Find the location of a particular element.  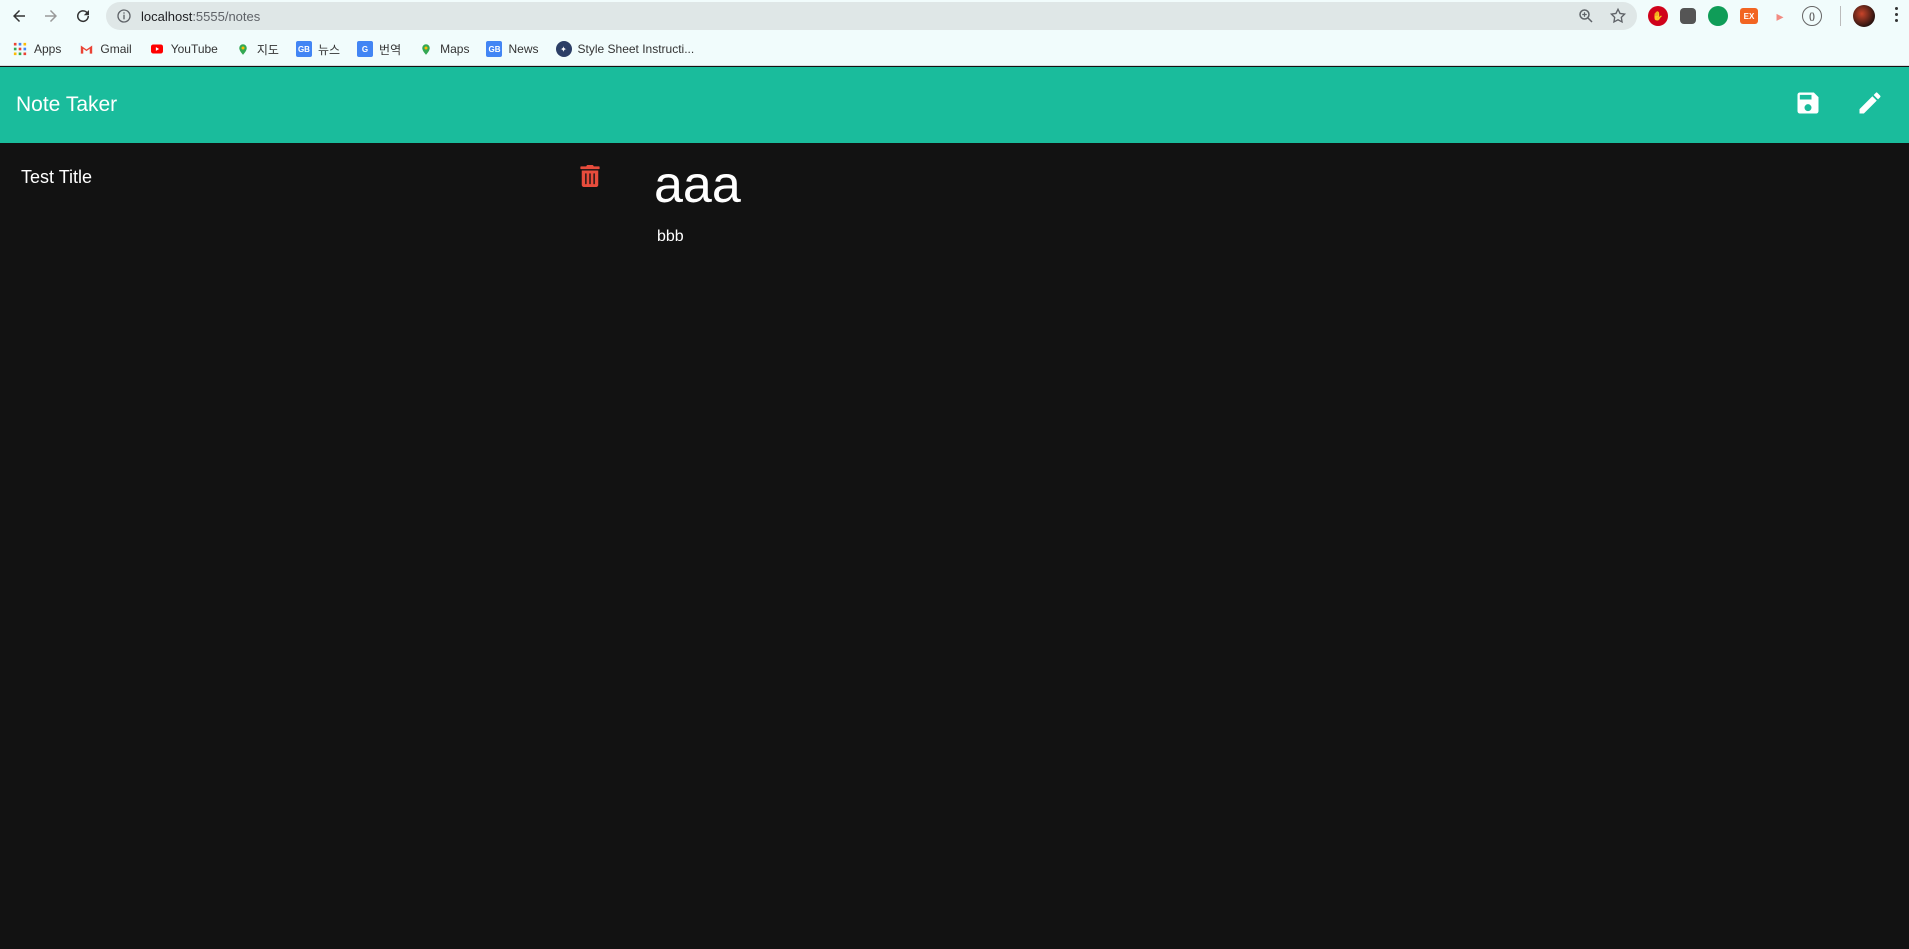

new-note-button is located at coordinates (1870, 103).